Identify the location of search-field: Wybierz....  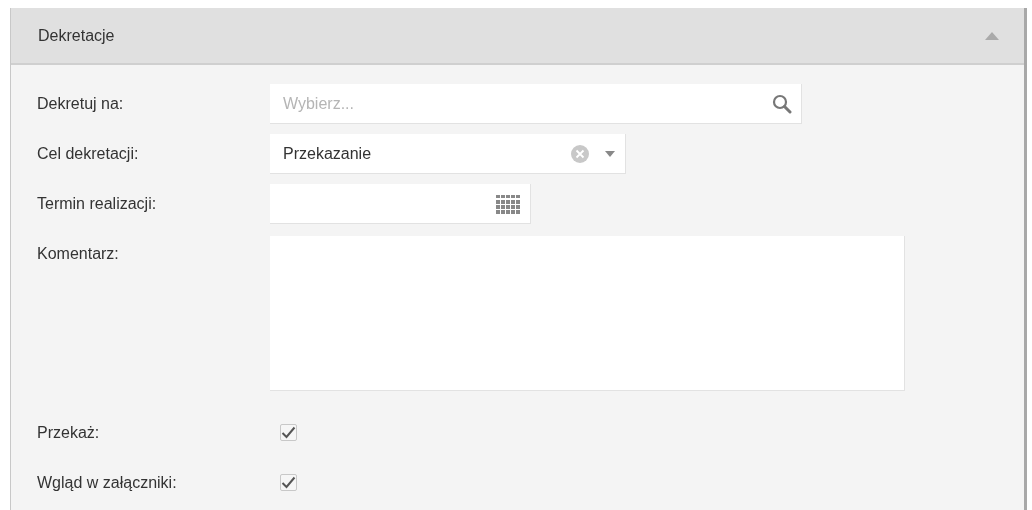
(536, 104).